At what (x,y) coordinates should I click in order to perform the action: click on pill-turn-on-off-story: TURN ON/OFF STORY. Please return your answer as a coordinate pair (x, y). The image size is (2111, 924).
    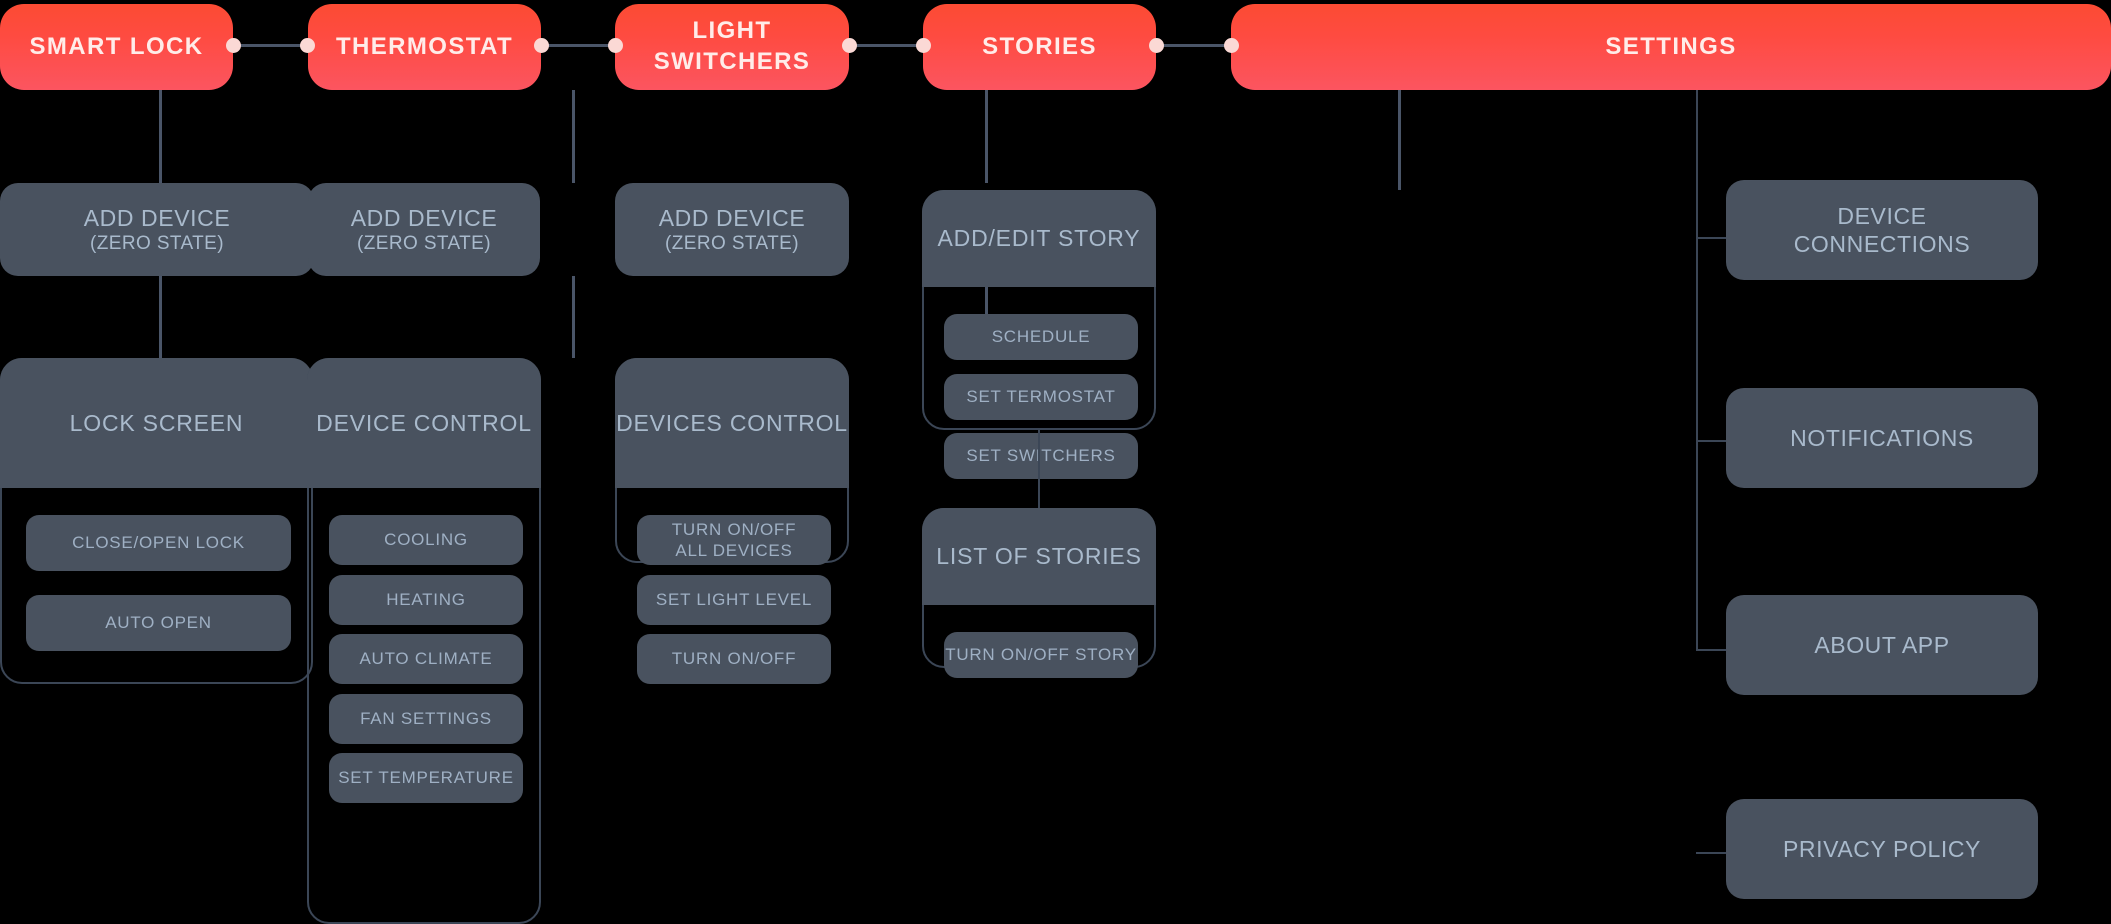
    Looking at the image, I should click on (1041, 655).